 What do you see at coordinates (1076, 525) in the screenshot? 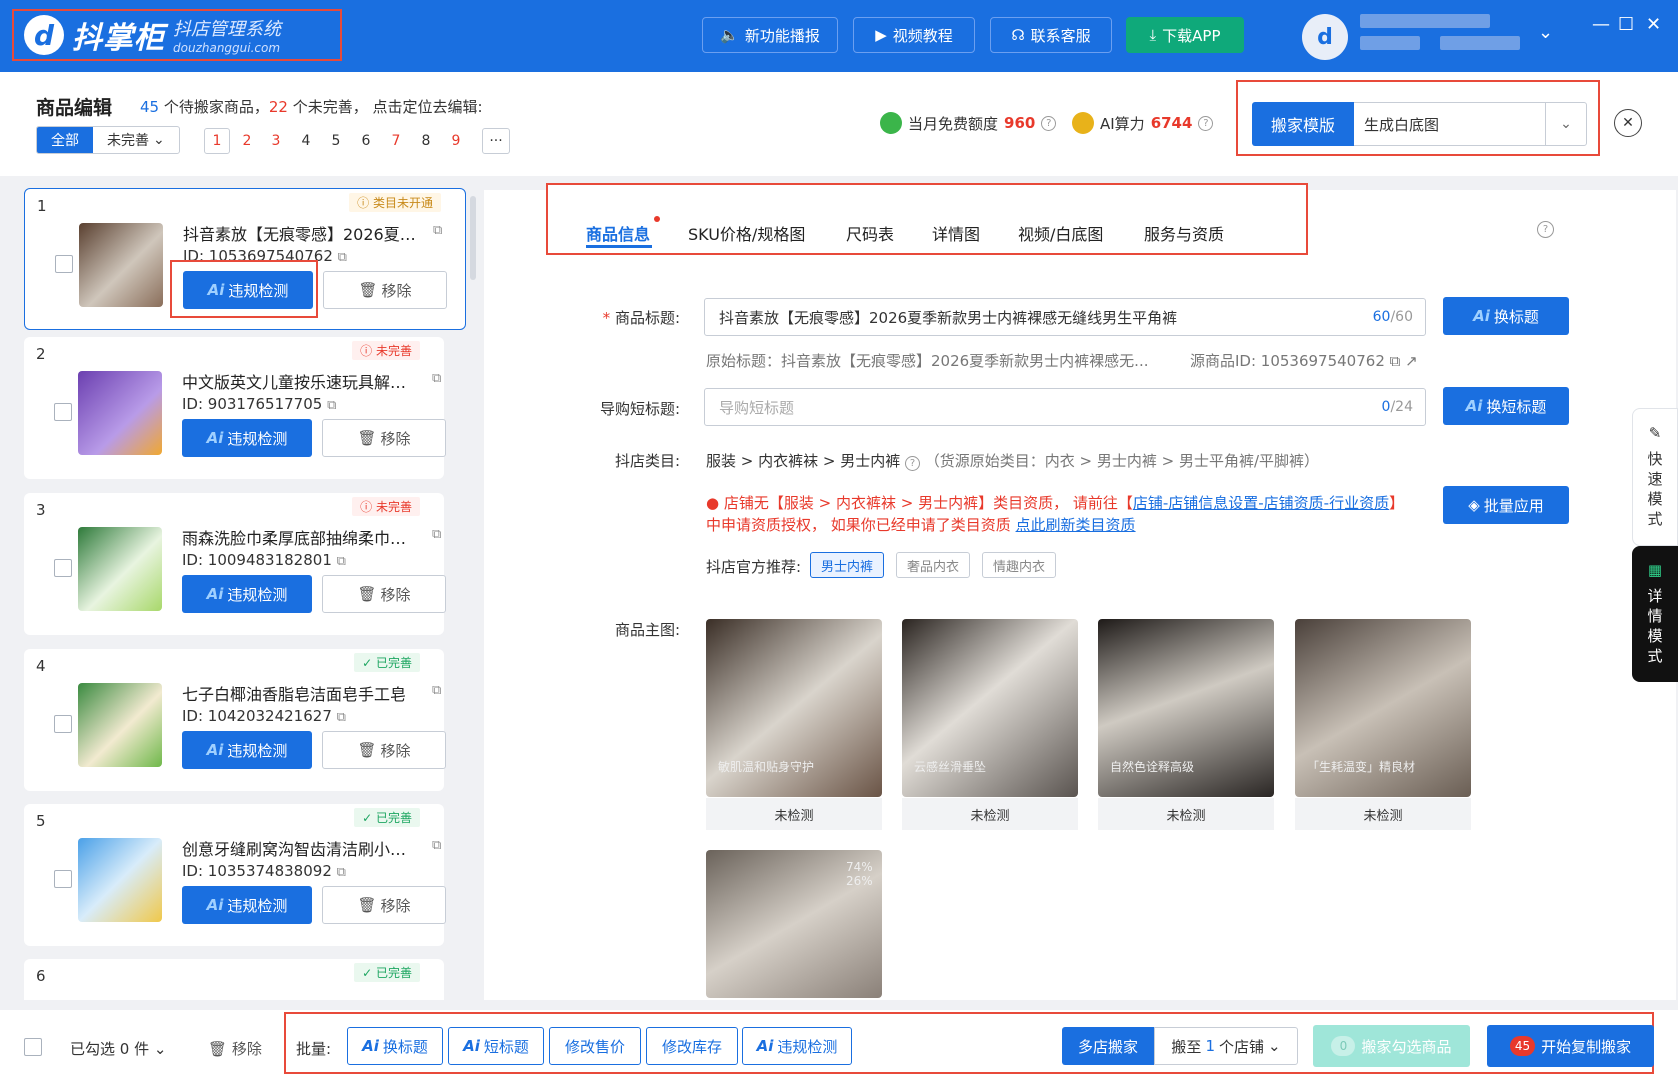
I see `refresh-qualification-link: 点此刷新类目资质` at bounding box center [1076, 525].